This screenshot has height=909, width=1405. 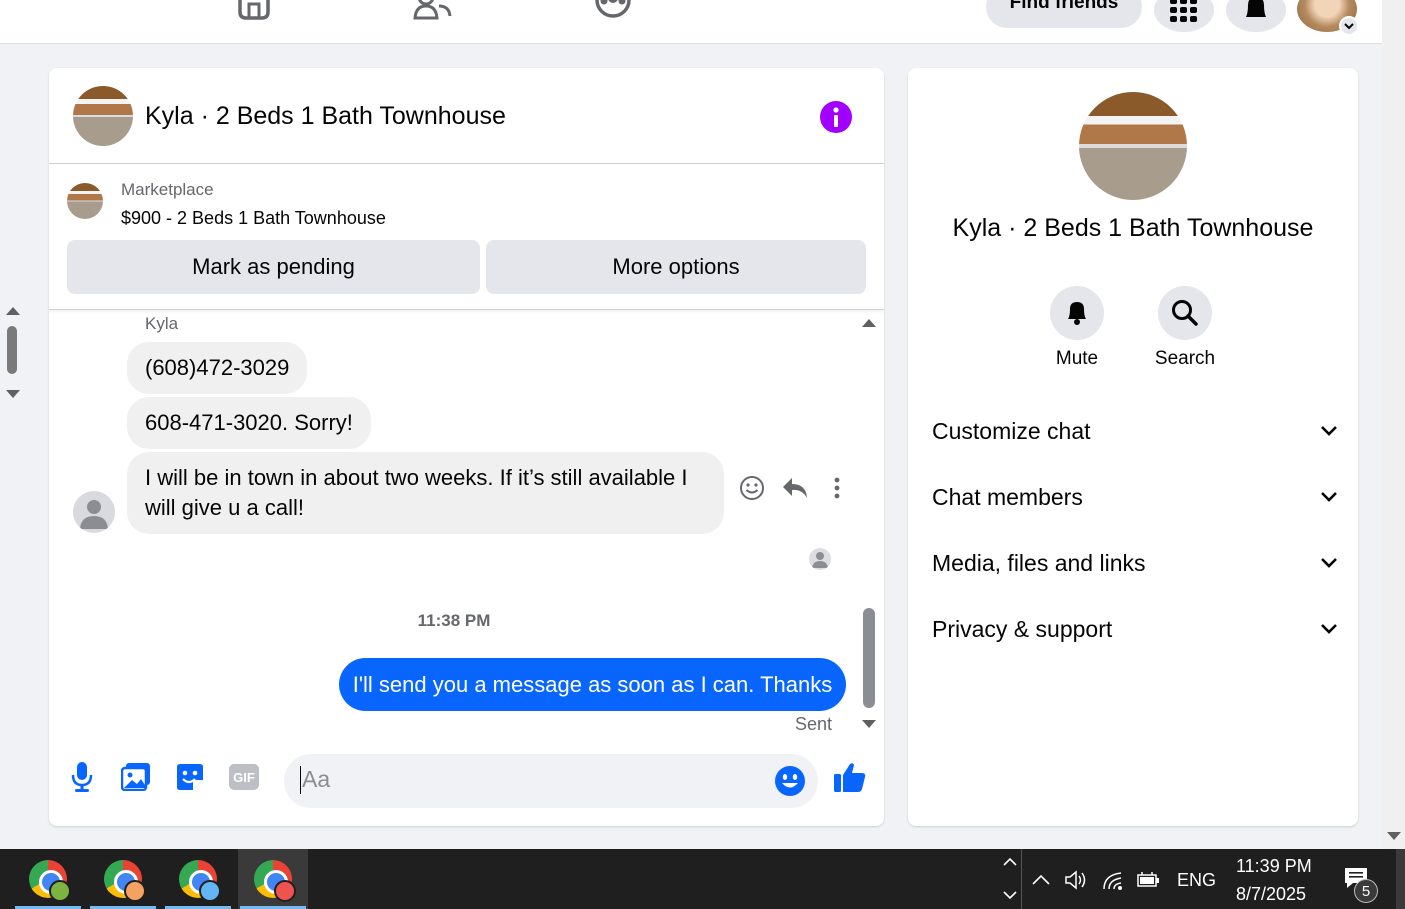 What do you see at coordinates (190, 777) in the screenshot?
I see `sticker-icon` at bounding box center [190, 777].